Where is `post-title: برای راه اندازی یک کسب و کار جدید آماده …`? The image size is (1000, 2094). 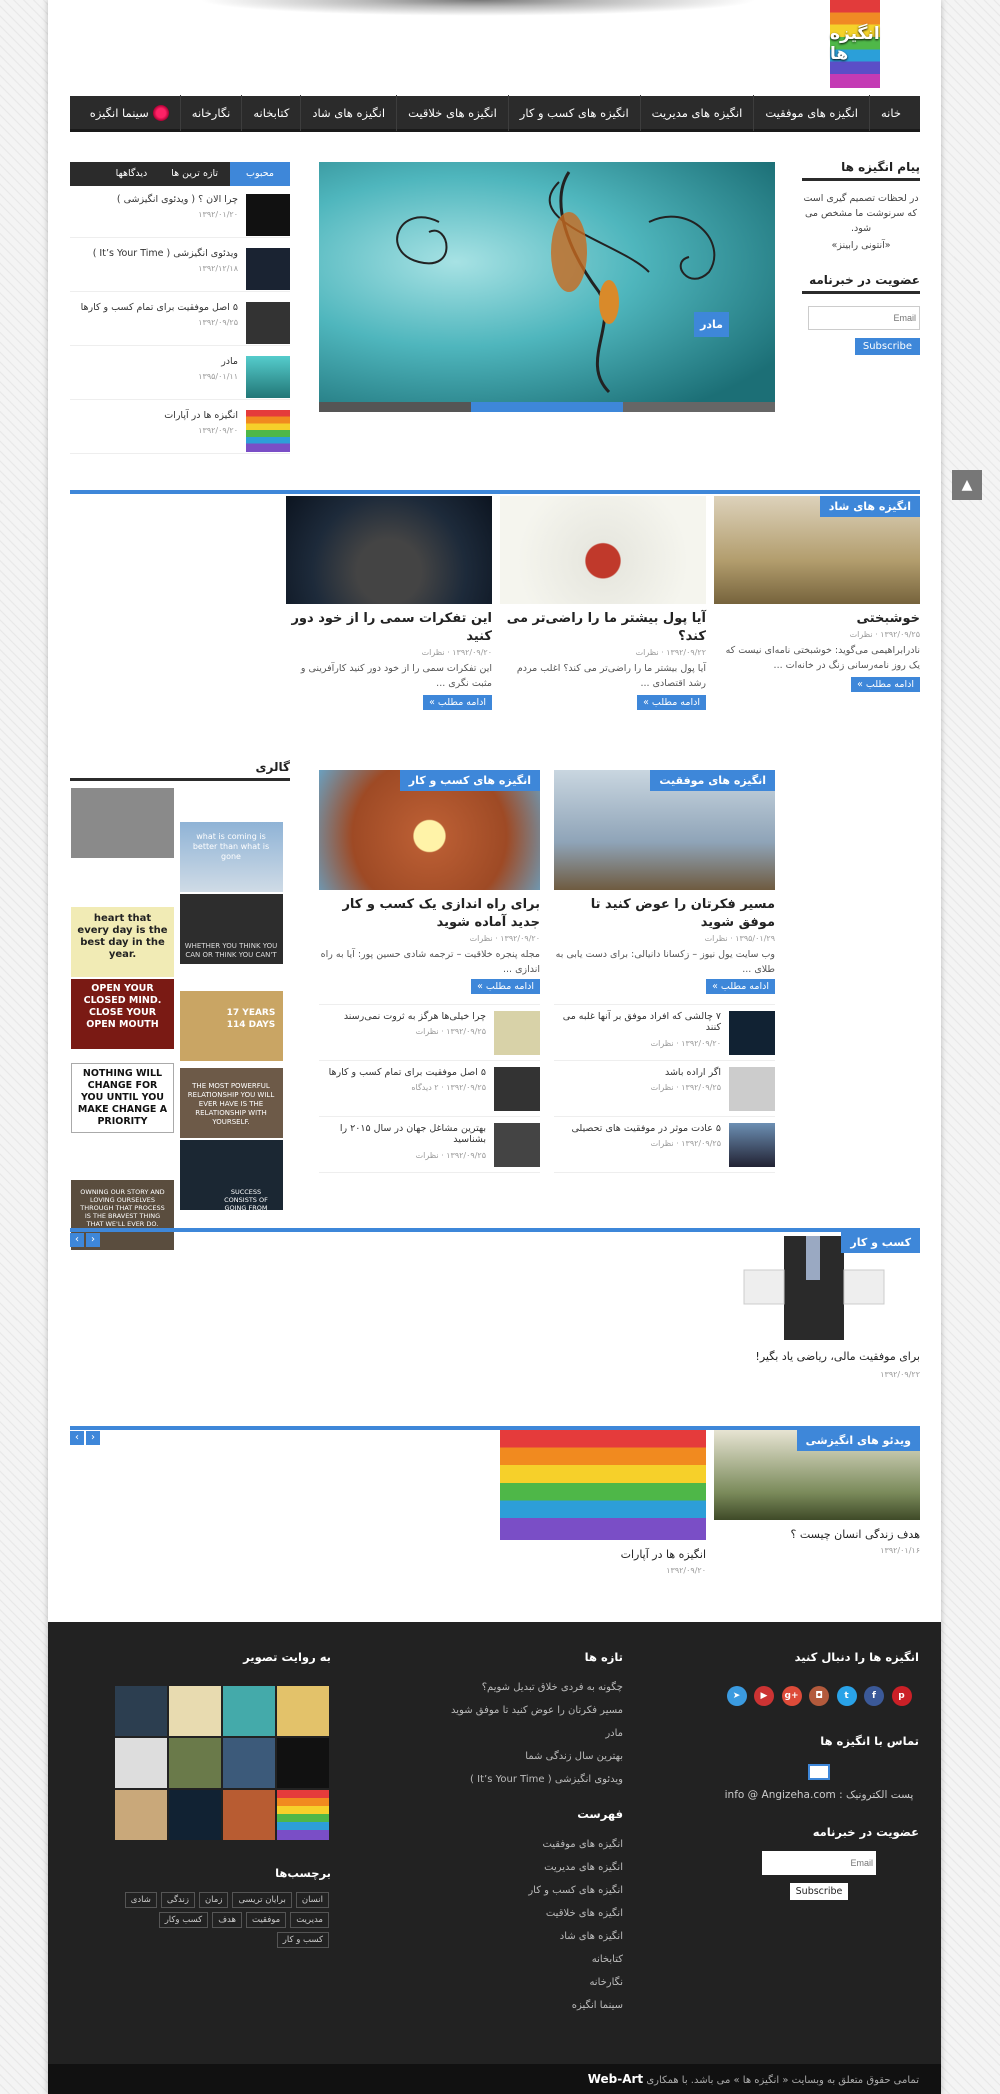 post-title: برای راه اندازی یک کسب و کار جدید آماده … is located at coordinates (429, 914).